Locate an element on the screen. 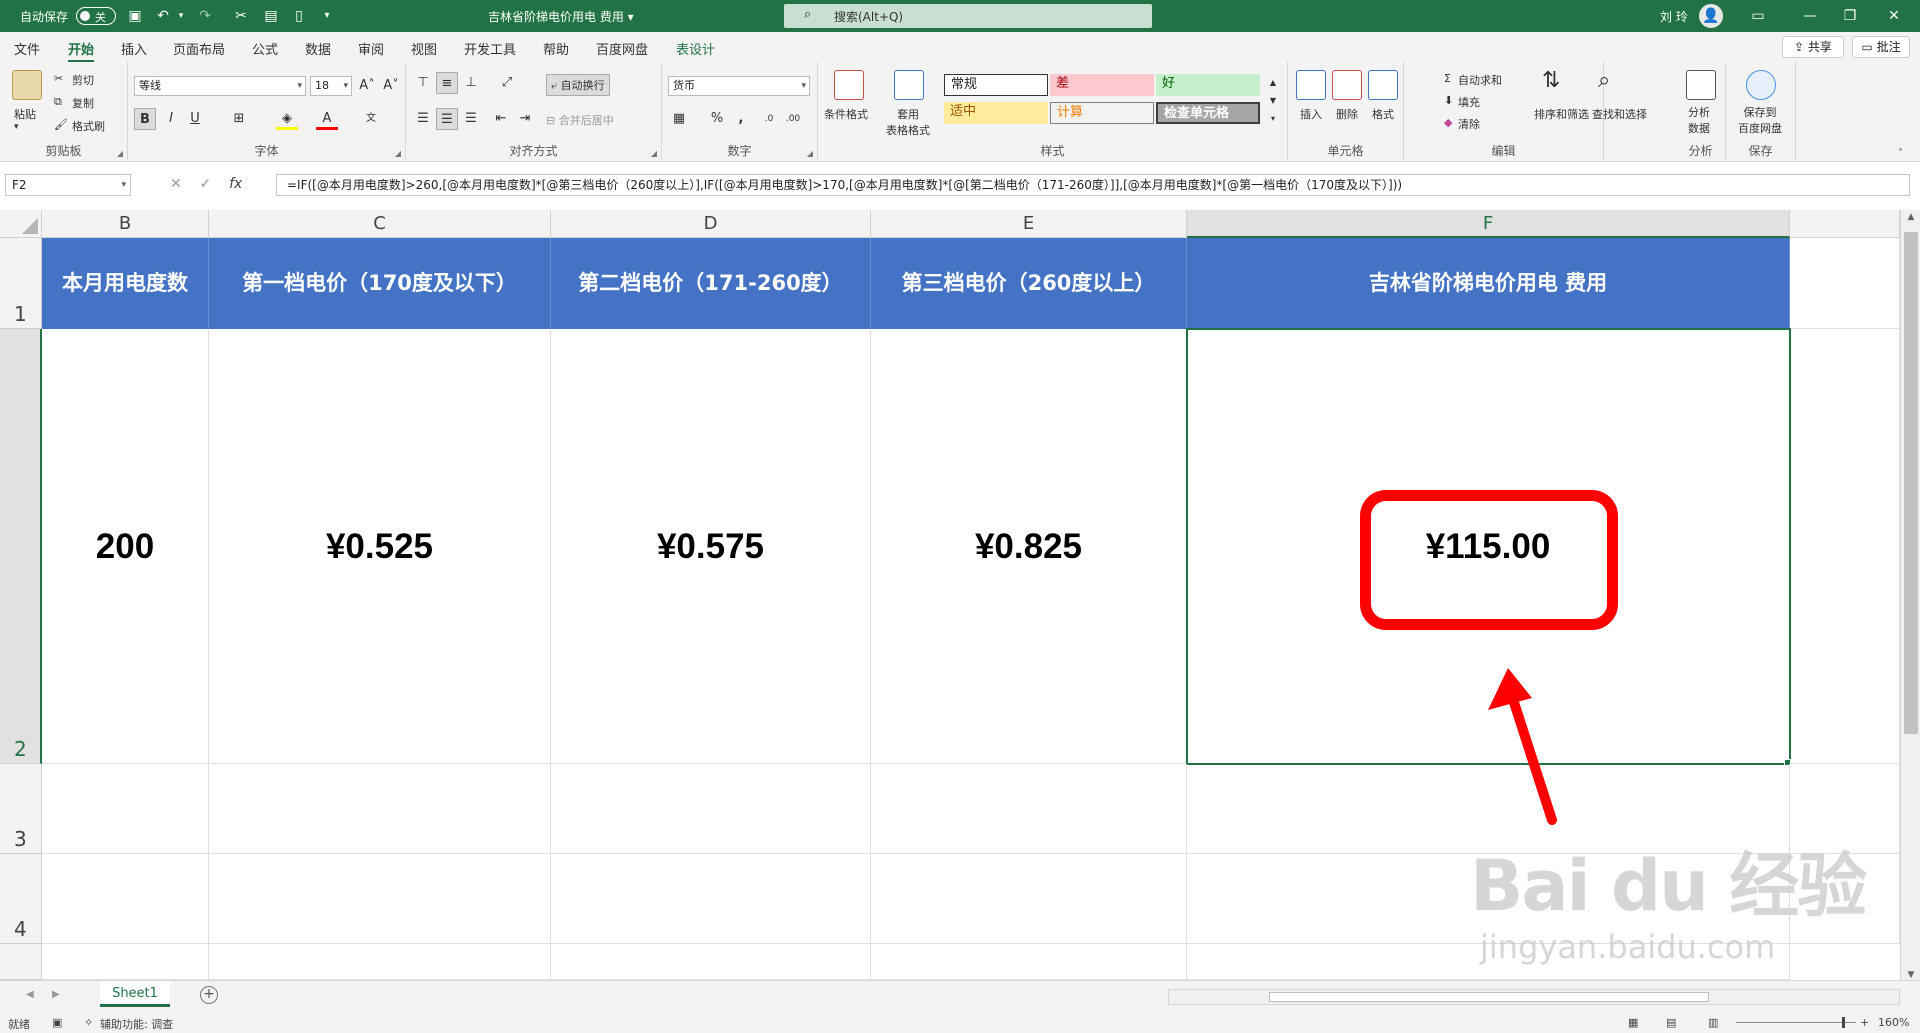 Image resolution: width=1920 pixels, height=1033 pixels. restore-icon: ❐ is located at coordinates (1850, 16).